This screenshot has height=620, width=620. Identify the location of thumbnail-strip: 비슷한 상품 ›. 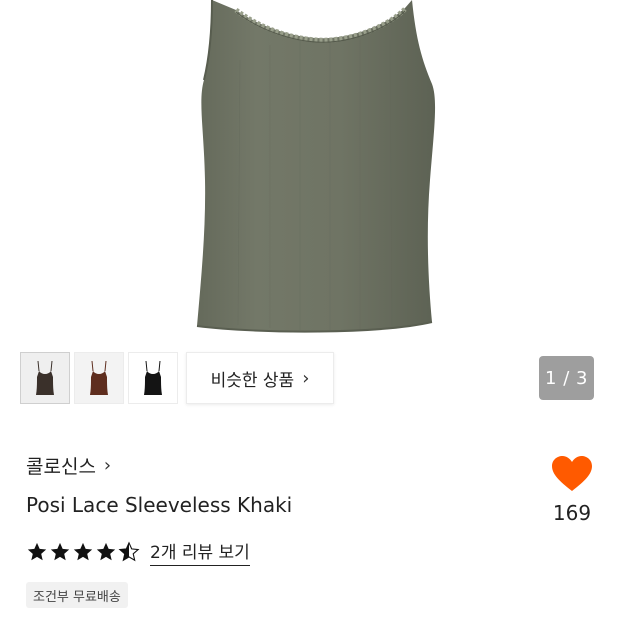
(177, 378).